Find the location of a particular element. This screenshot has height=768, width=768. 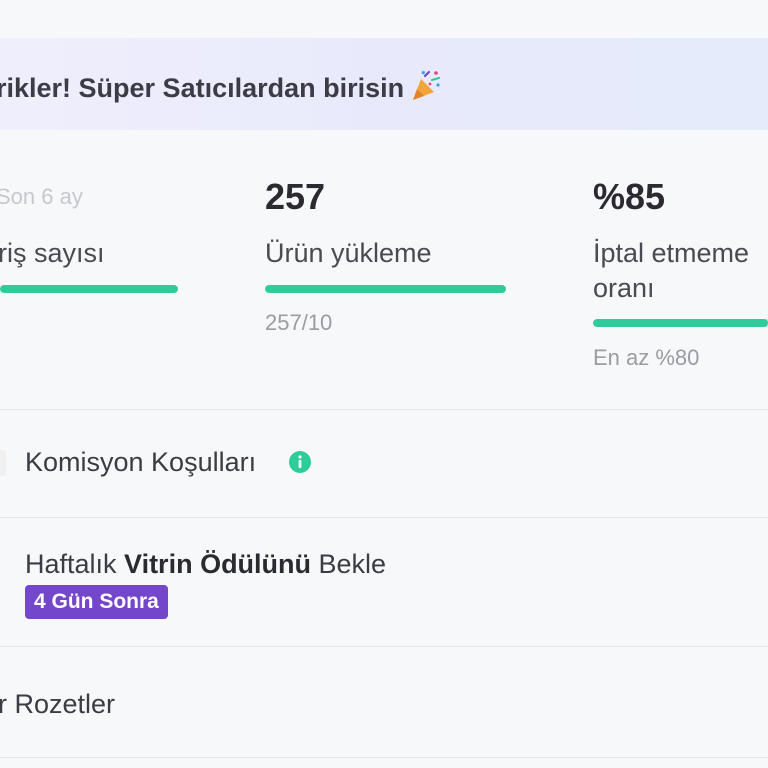

metric-cancel-progress is located at coordinates (680, 323).